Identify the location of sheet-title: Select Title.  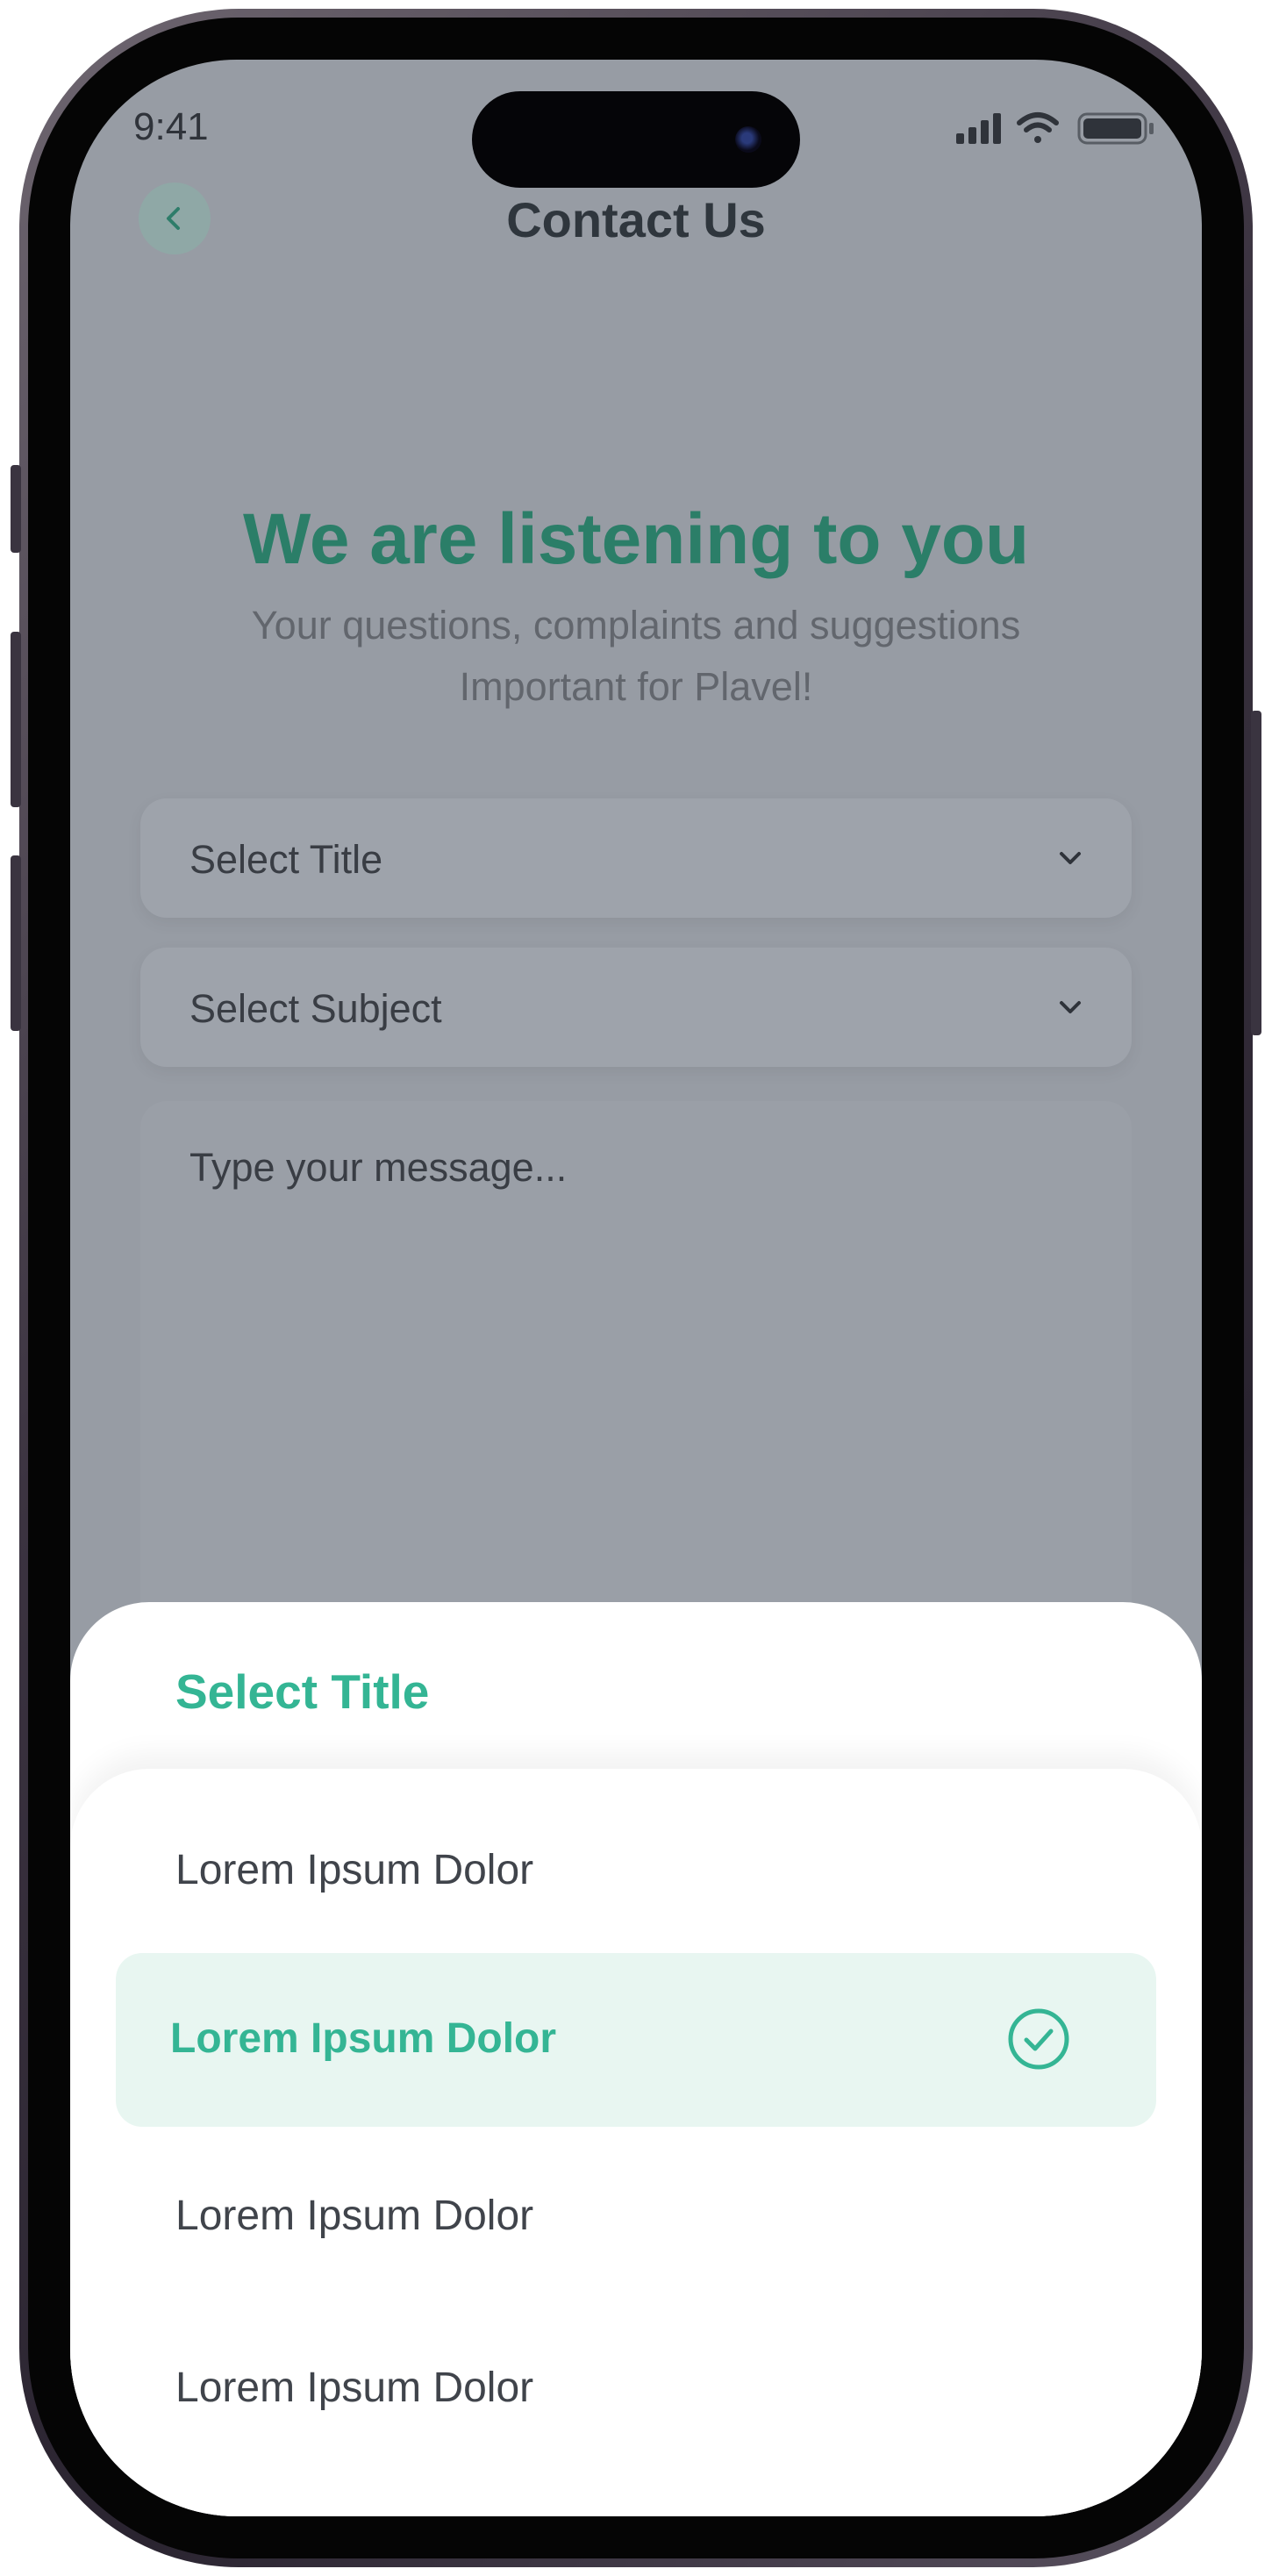
(302, 1691).